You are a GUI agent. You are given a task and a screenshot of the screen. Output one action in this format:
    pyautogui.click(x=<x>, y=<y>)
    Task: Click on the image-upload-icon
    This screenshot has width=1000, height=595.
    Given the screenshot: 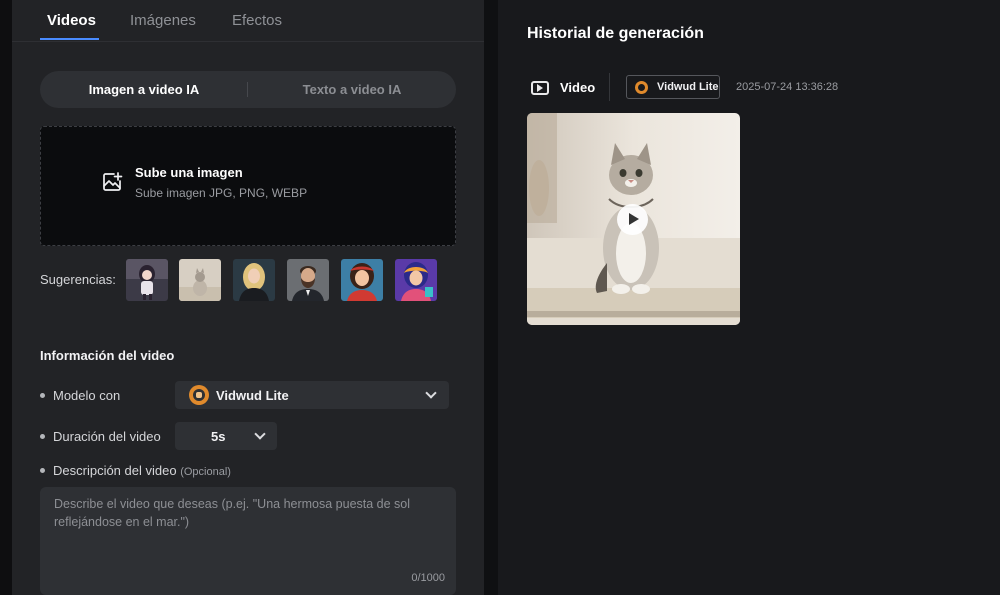 What is the action you would take?
    pyautogui.click(x=113, y=181)
    